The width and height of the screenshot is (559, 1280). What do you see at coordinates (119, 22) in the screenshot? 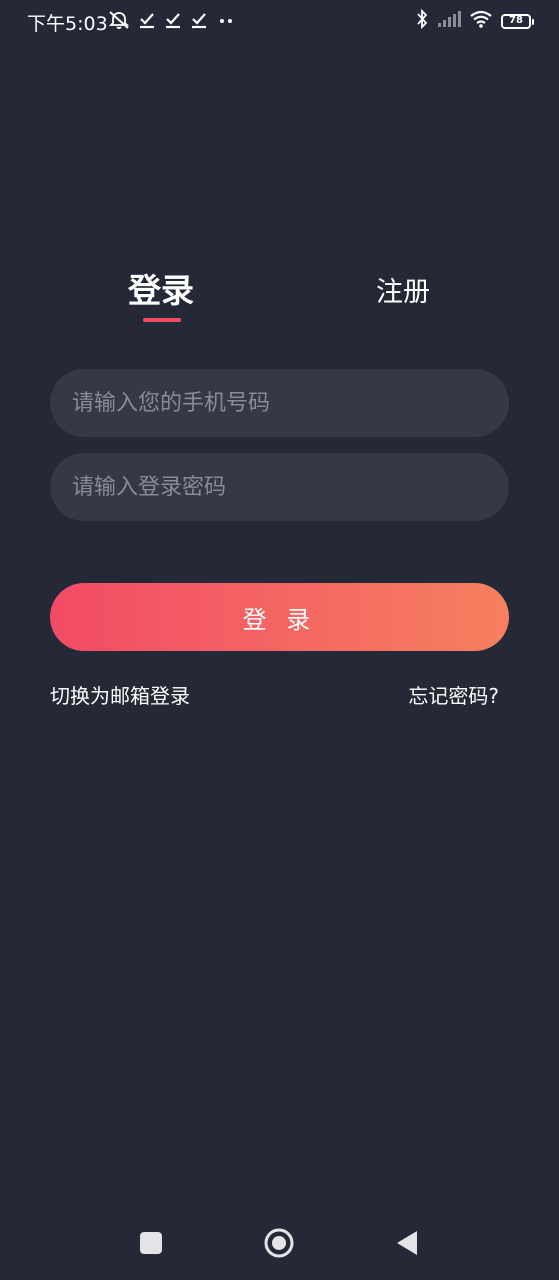
I see `mute-notification-icon` at bounding box center [119, 22].